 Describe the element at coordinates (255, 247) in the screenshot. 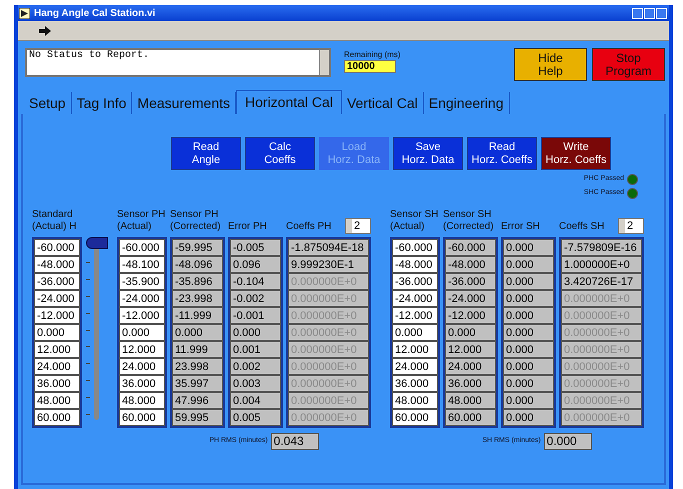

I see `table-cell: -0.005` at that location.